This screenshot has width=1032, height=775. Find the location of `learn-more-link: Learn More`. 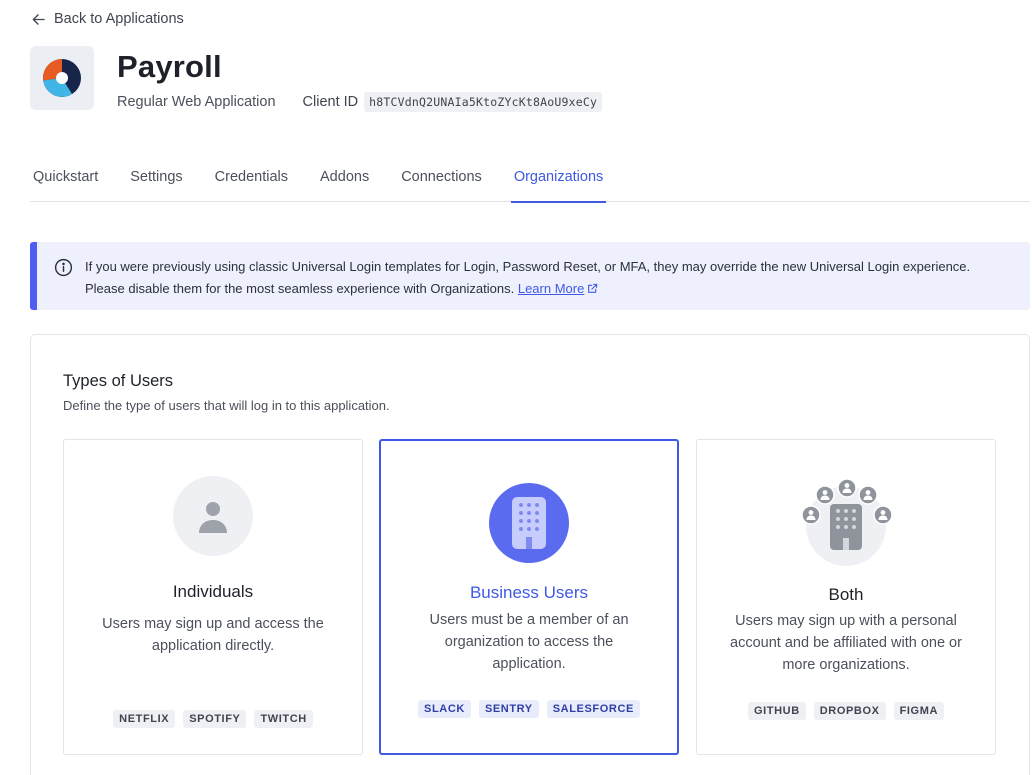

learn-more-link: Learn More is located at coordinates (551, 288).